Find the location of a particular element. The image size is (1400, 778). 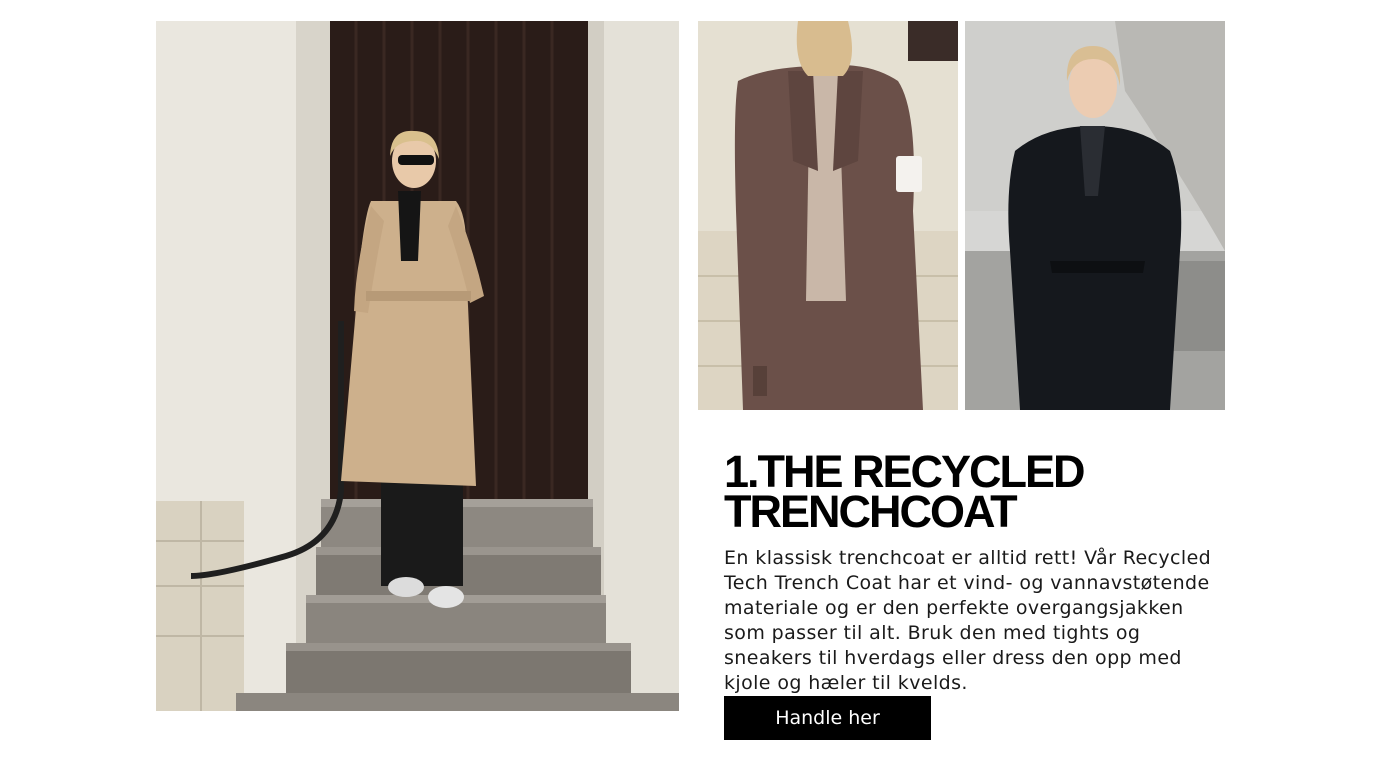

lifestyle-photo-black-trenchcoat is located at coordinates (1095, 215).